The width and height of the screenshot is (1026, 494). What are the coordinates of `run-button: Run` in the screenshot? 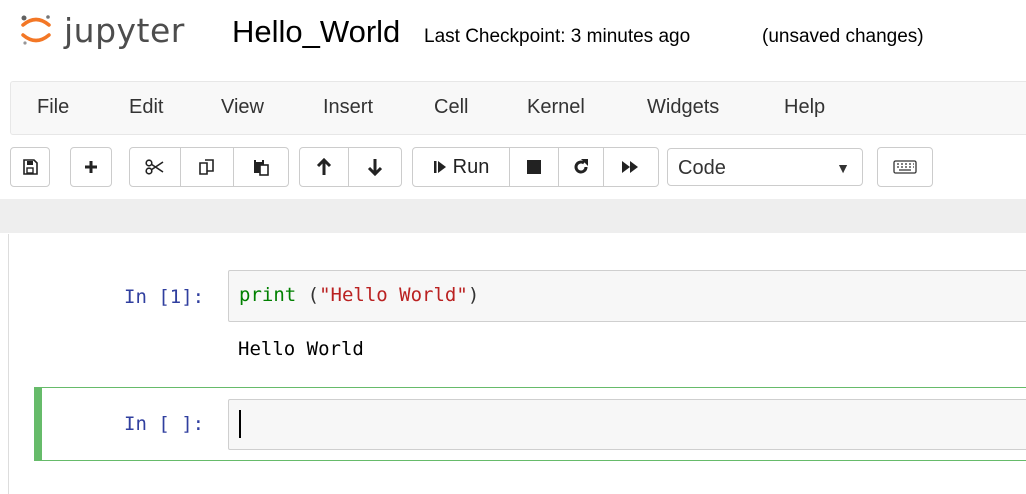 It's located at (461, 167).